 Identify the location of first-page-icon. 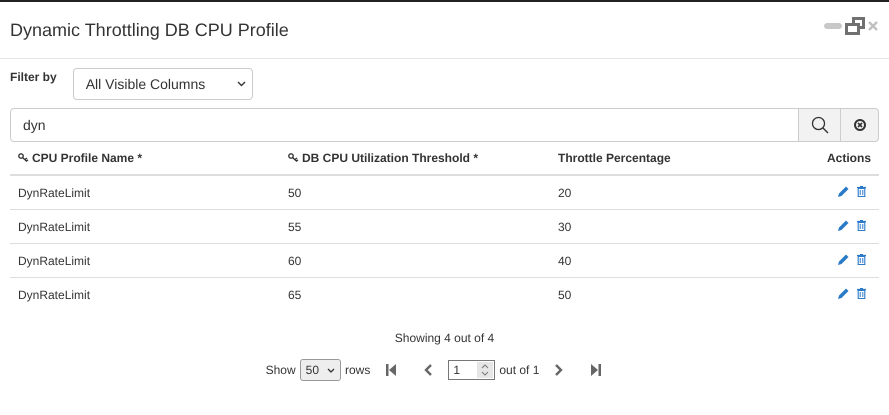
(391, 370).